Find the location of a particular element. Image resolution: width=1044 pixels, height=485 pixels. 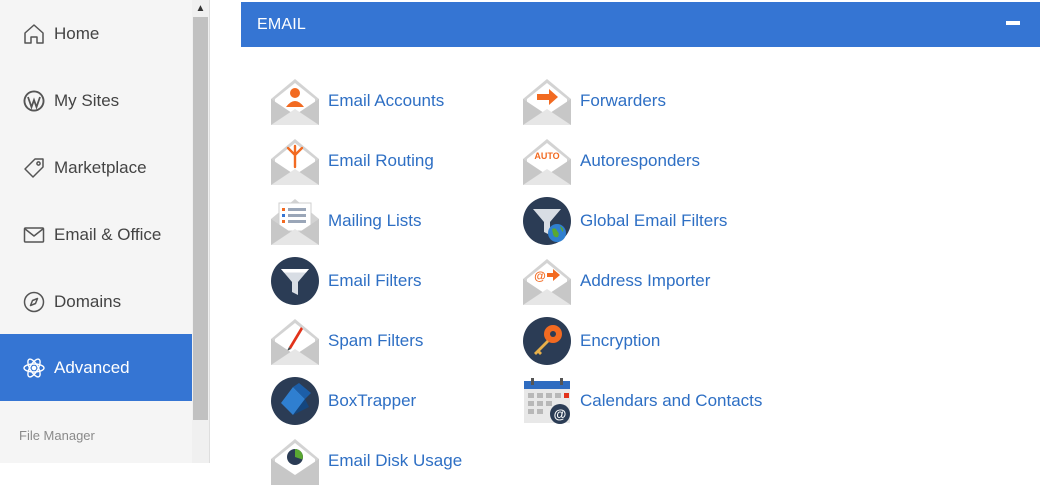

home-icon is located at coordinates (34, 34).